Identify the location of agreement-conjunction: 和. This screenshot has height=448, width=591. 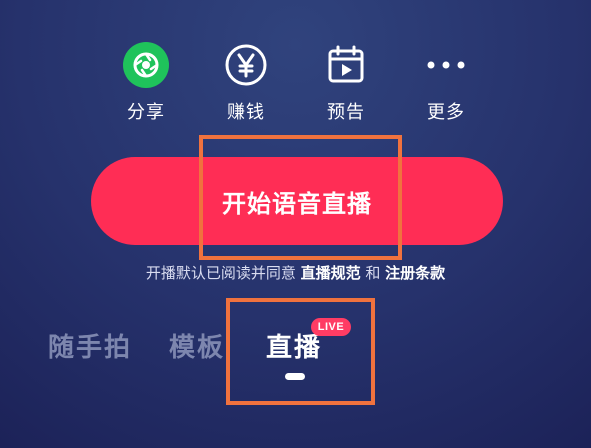
(373, 273).